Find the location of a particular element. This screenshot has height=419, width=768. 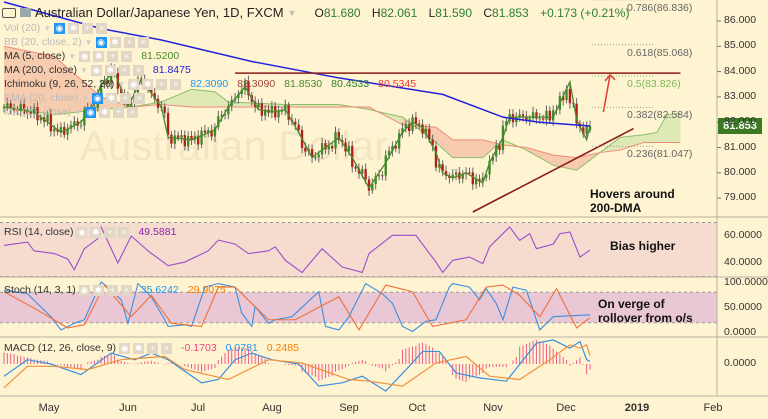

legend-row: BB (20, close, 2) ▼ ◉ ✱ + × is located at coordinates (76, 42).